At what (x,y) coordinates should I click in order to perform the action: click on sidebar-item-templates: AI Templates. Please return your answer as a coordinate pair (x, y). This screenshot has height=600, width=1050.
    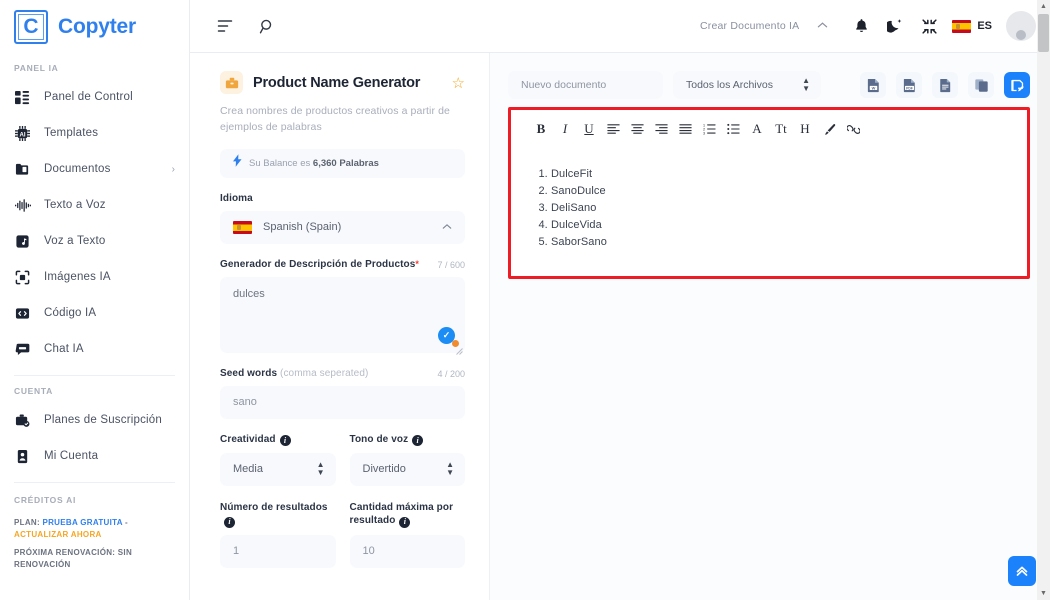
    Looking at the image, I should click on (94, 133).